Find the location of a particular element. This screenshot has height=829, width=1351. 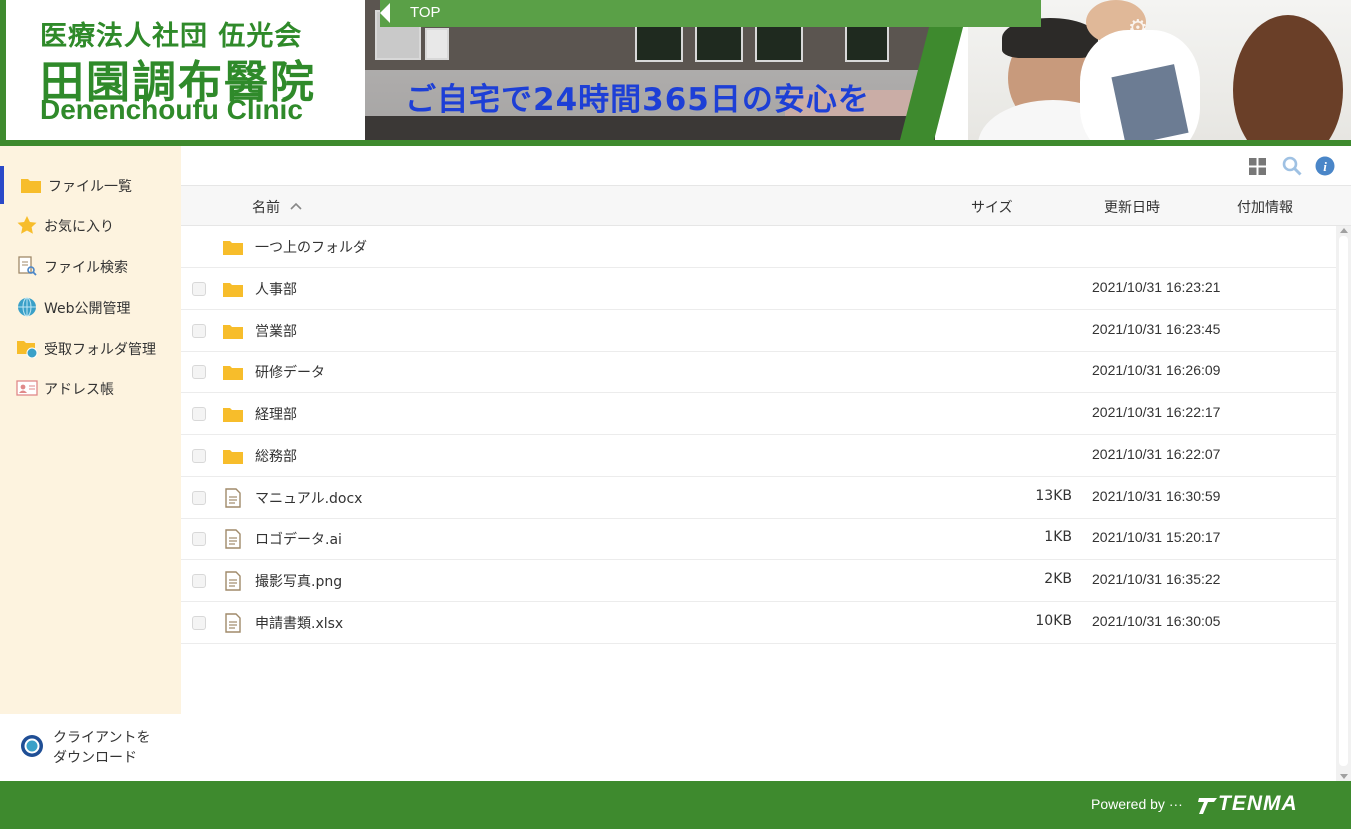

sidebar-item-label: ファイル検索 is located at coordinates (86, 268).